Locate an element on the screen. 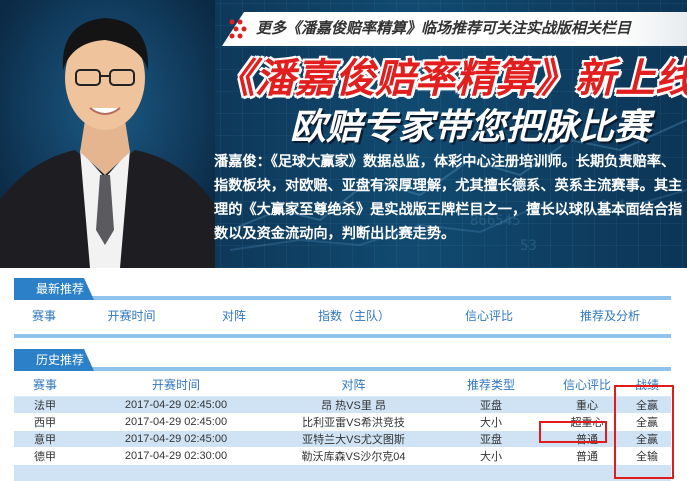 The height and width of the screenshot is (481, 687). row-league: 西甲 is located at coordinates (45, 422).